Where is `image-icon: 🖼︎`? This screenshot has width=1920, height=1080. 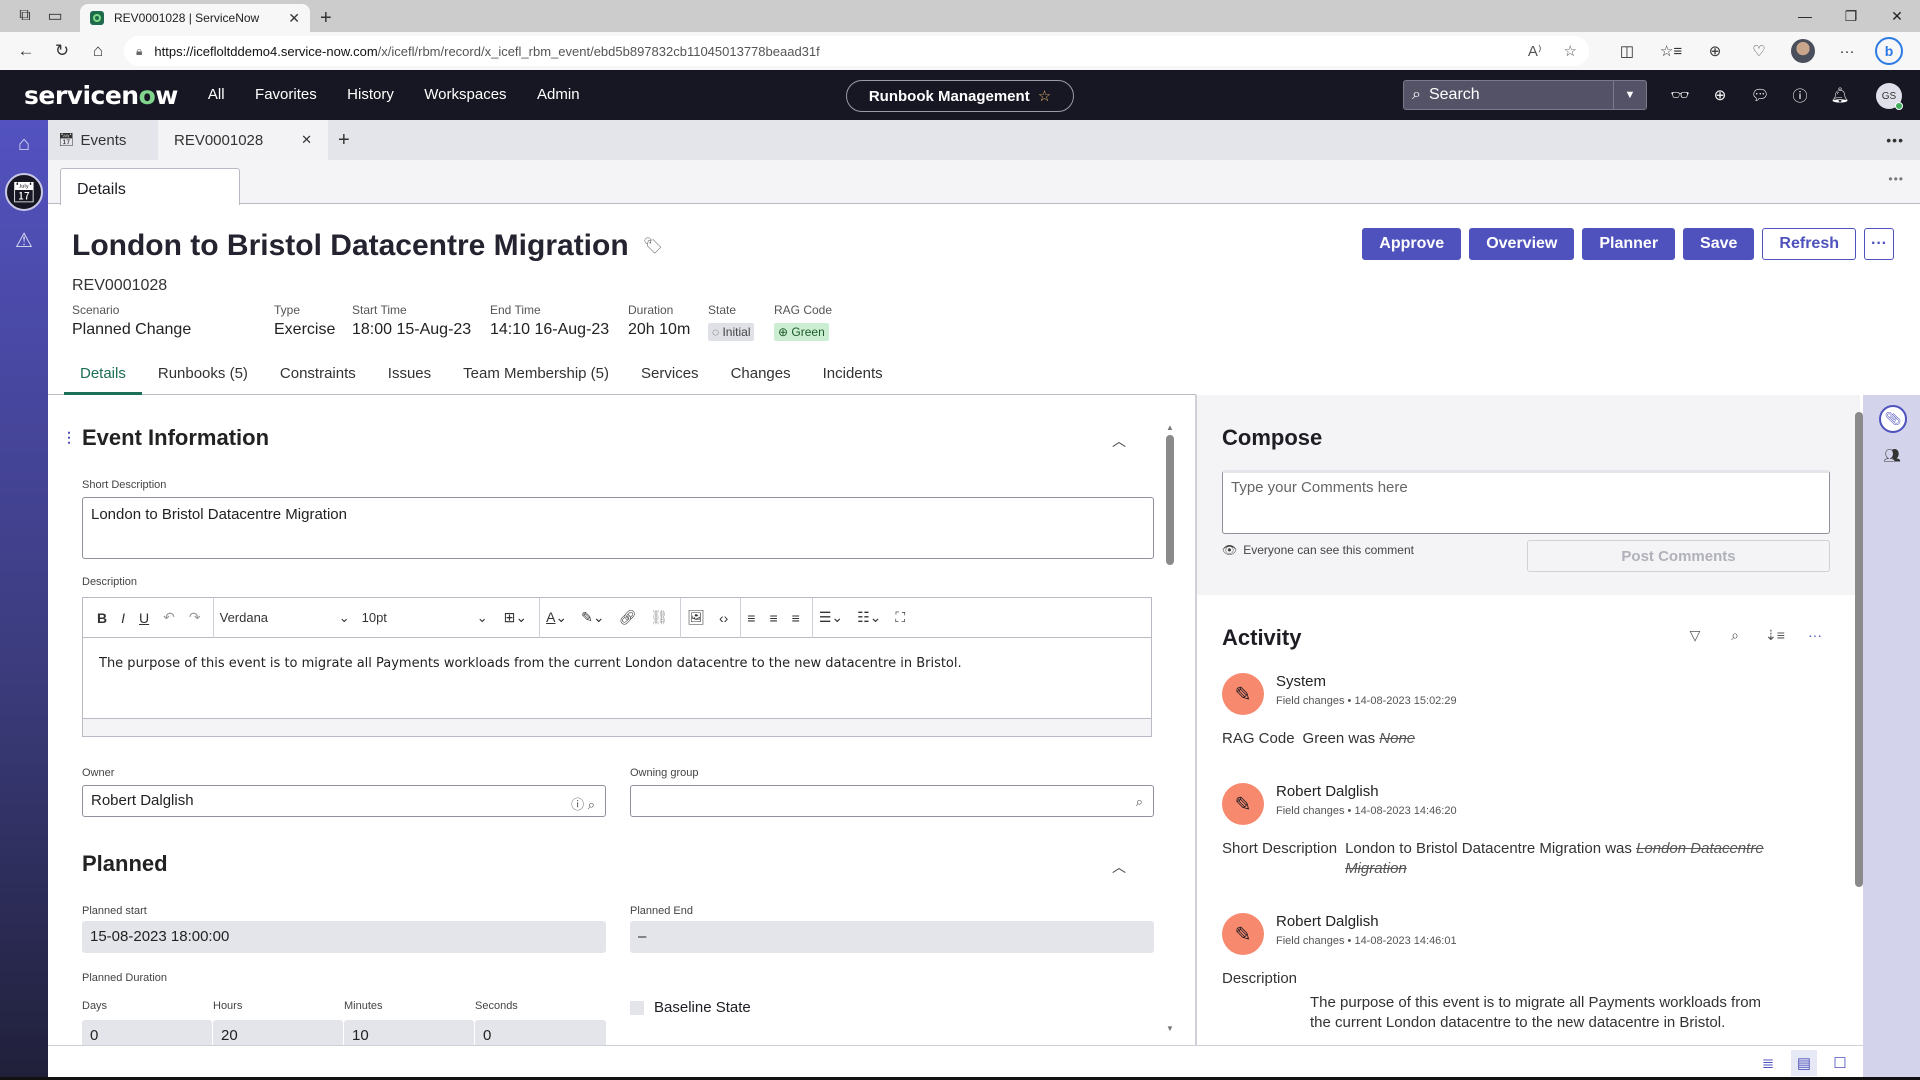
image-icon: 🖼︎ is located at coordinates (696, 617).